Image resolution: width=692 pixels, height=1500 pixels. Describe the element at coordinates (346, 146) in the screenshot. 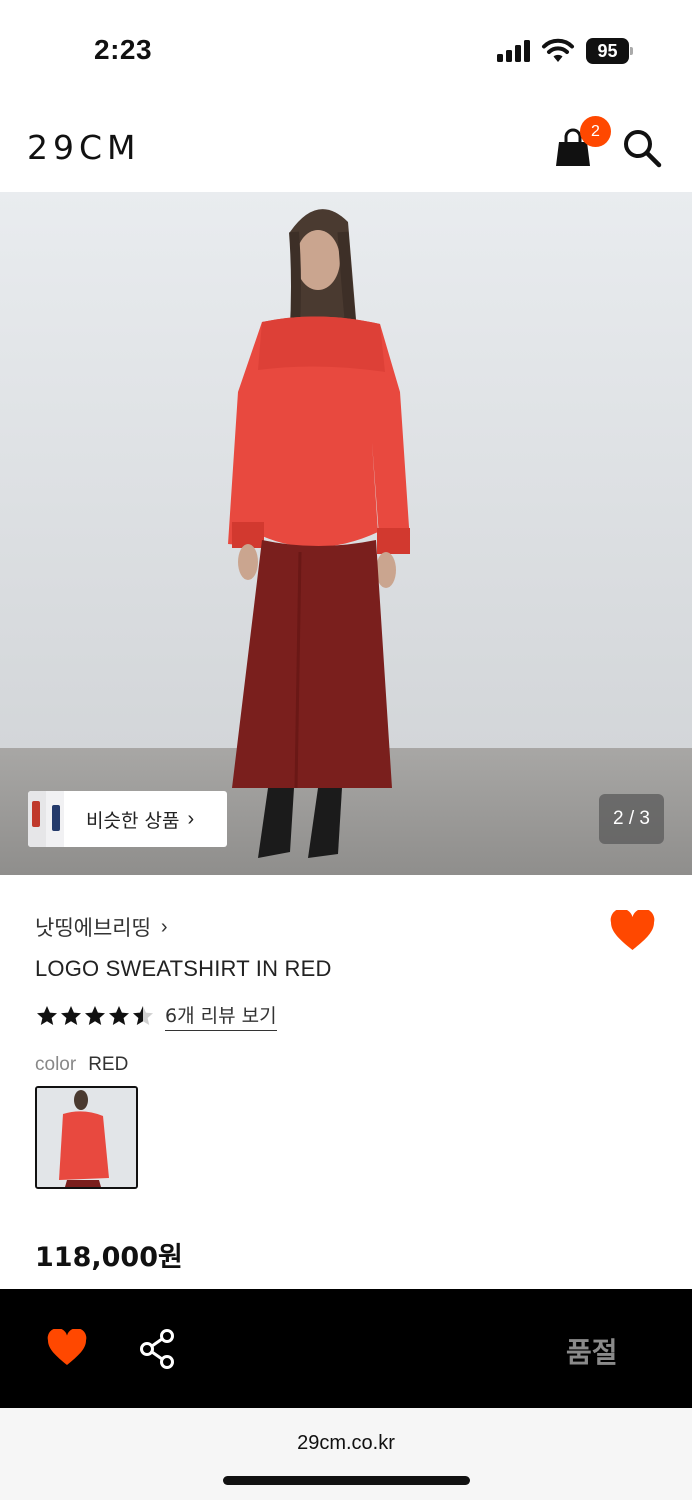

I see `app-header: 29CM 2` at that location.